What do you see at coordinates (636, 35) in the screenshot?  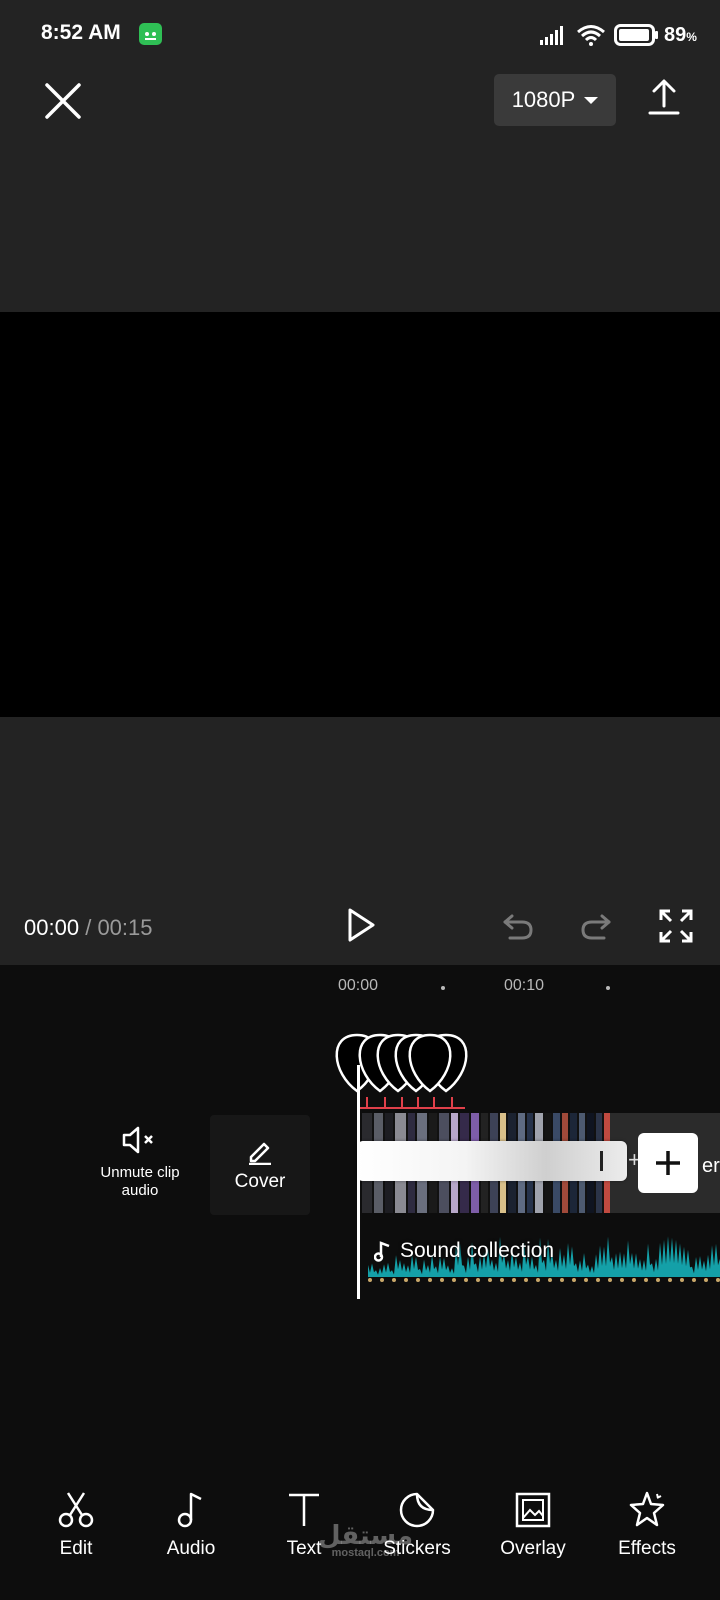 I see `battery-icon` at bounding box center [636, 35].